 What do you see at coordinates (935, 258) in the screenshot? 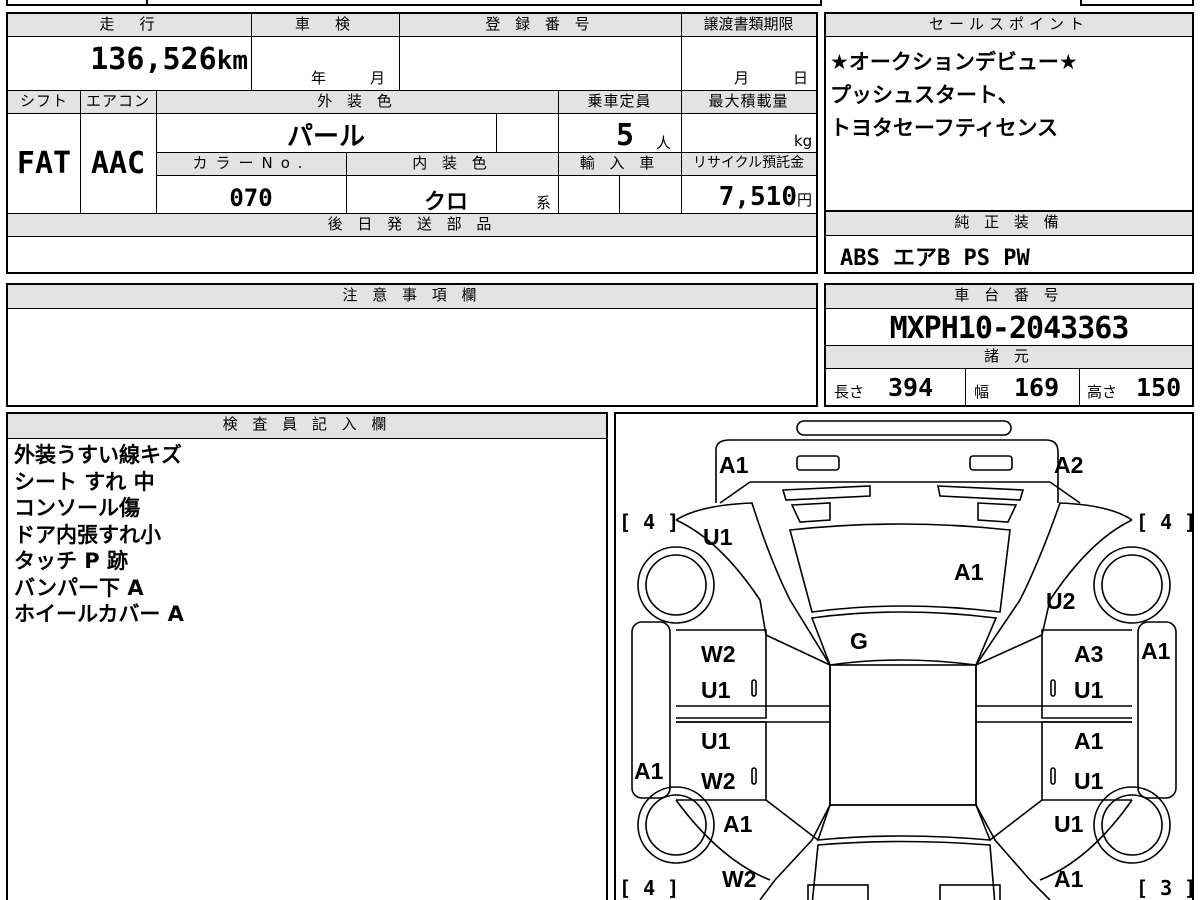
I see `equipment-value: ABS エアB PS PW` at bounding box center [935, 258].